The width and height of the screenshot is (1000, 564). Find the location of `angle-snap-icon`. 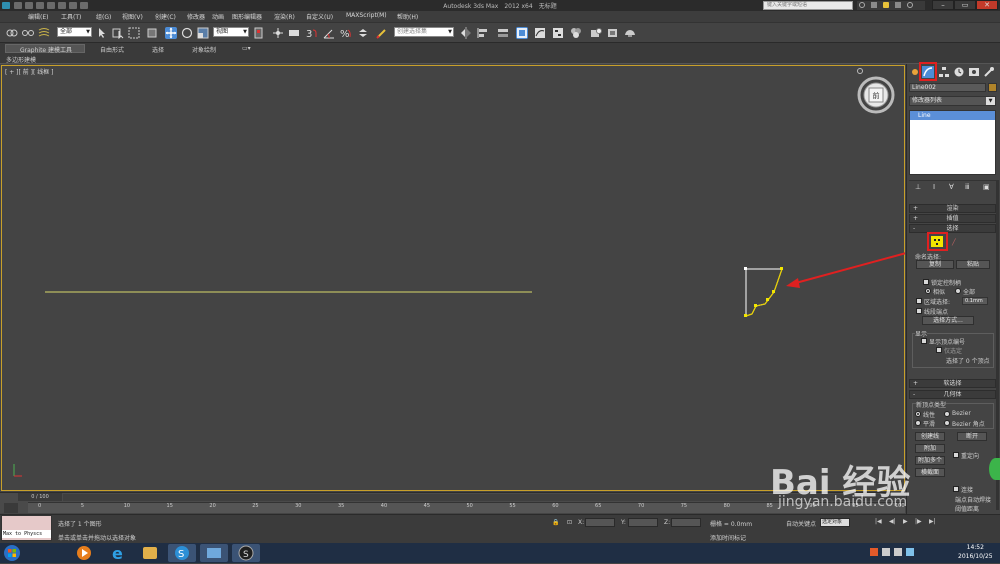

angle-snap-icon is located at coordinates (329, 33).